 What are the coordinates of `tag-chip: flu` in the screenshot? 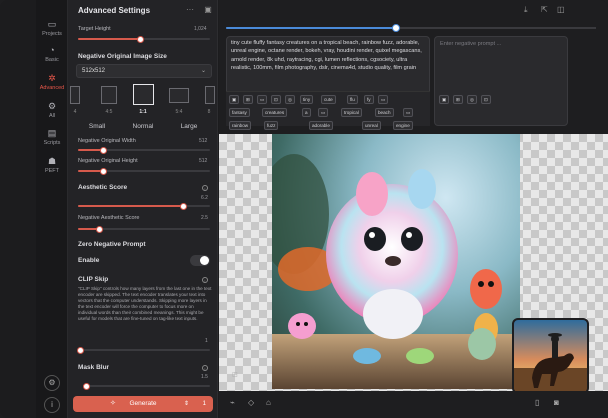 It's located at (352, 99).